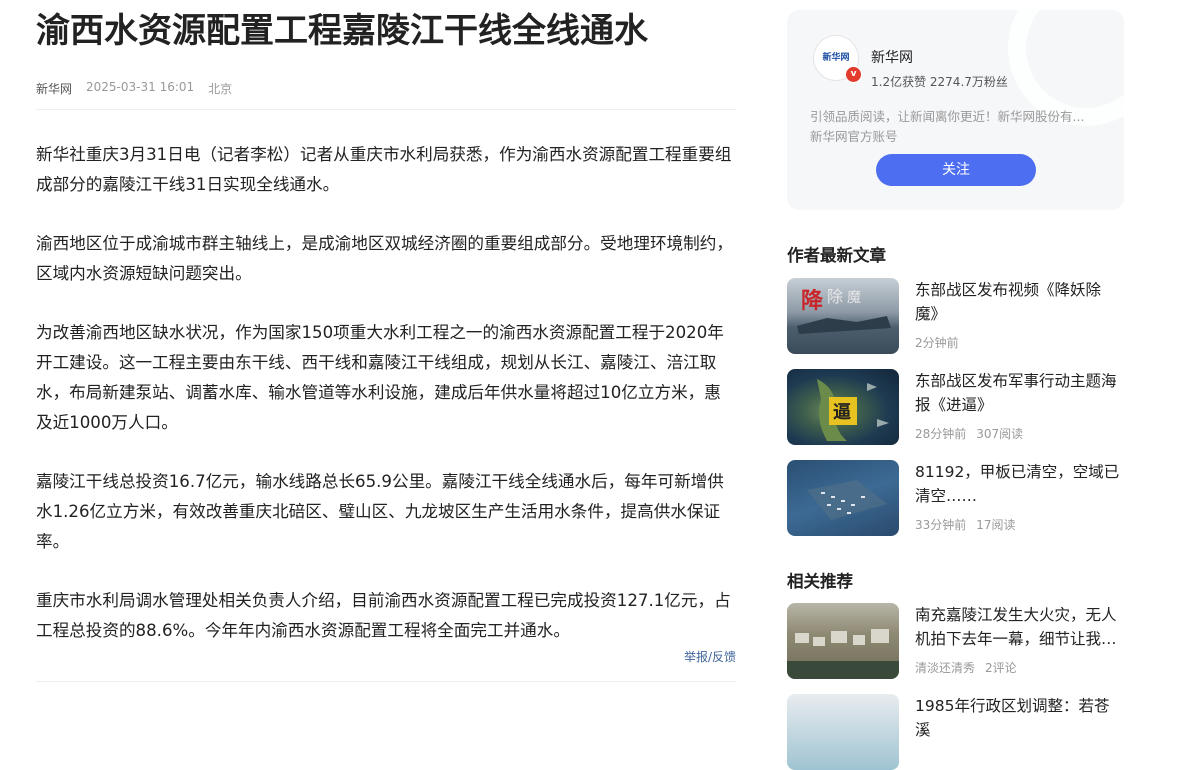 This screenshot has height=770, width=1187. I want to click on item-reads: 17阅读, so click(996, 525).